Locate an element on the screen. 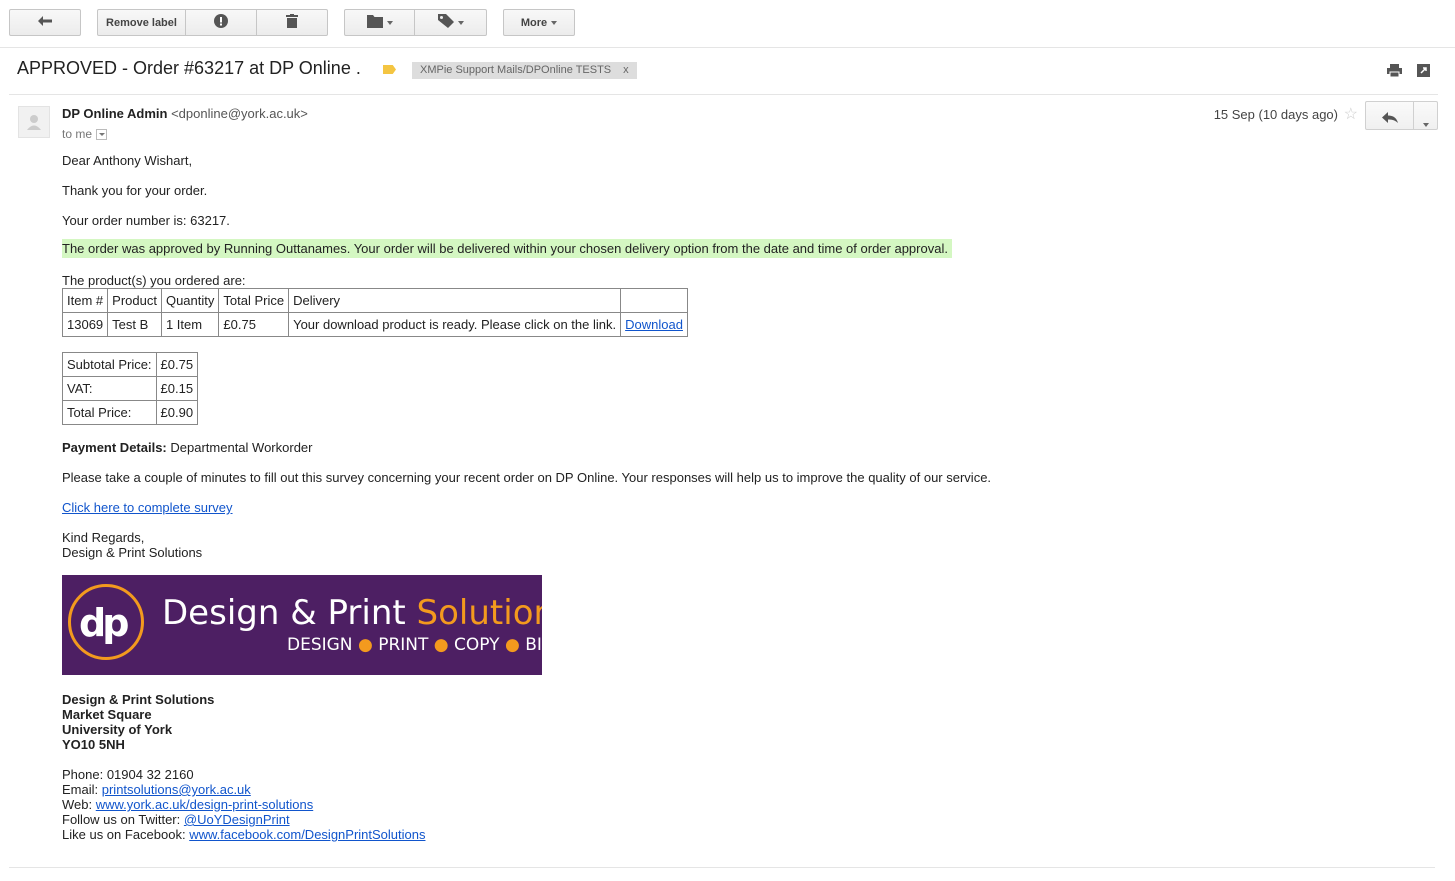  move-to-button is located at coordinates (379, 22).